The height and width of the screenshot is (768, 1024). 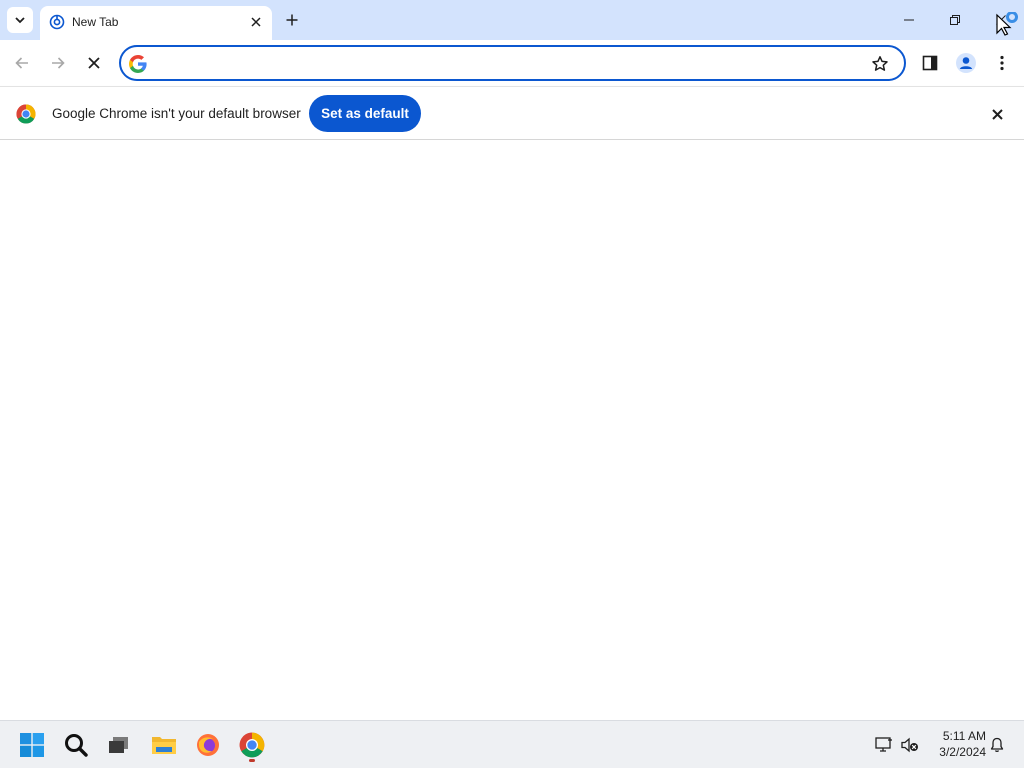 I want to click on file-explorer-button, so click(x=164, y=745).